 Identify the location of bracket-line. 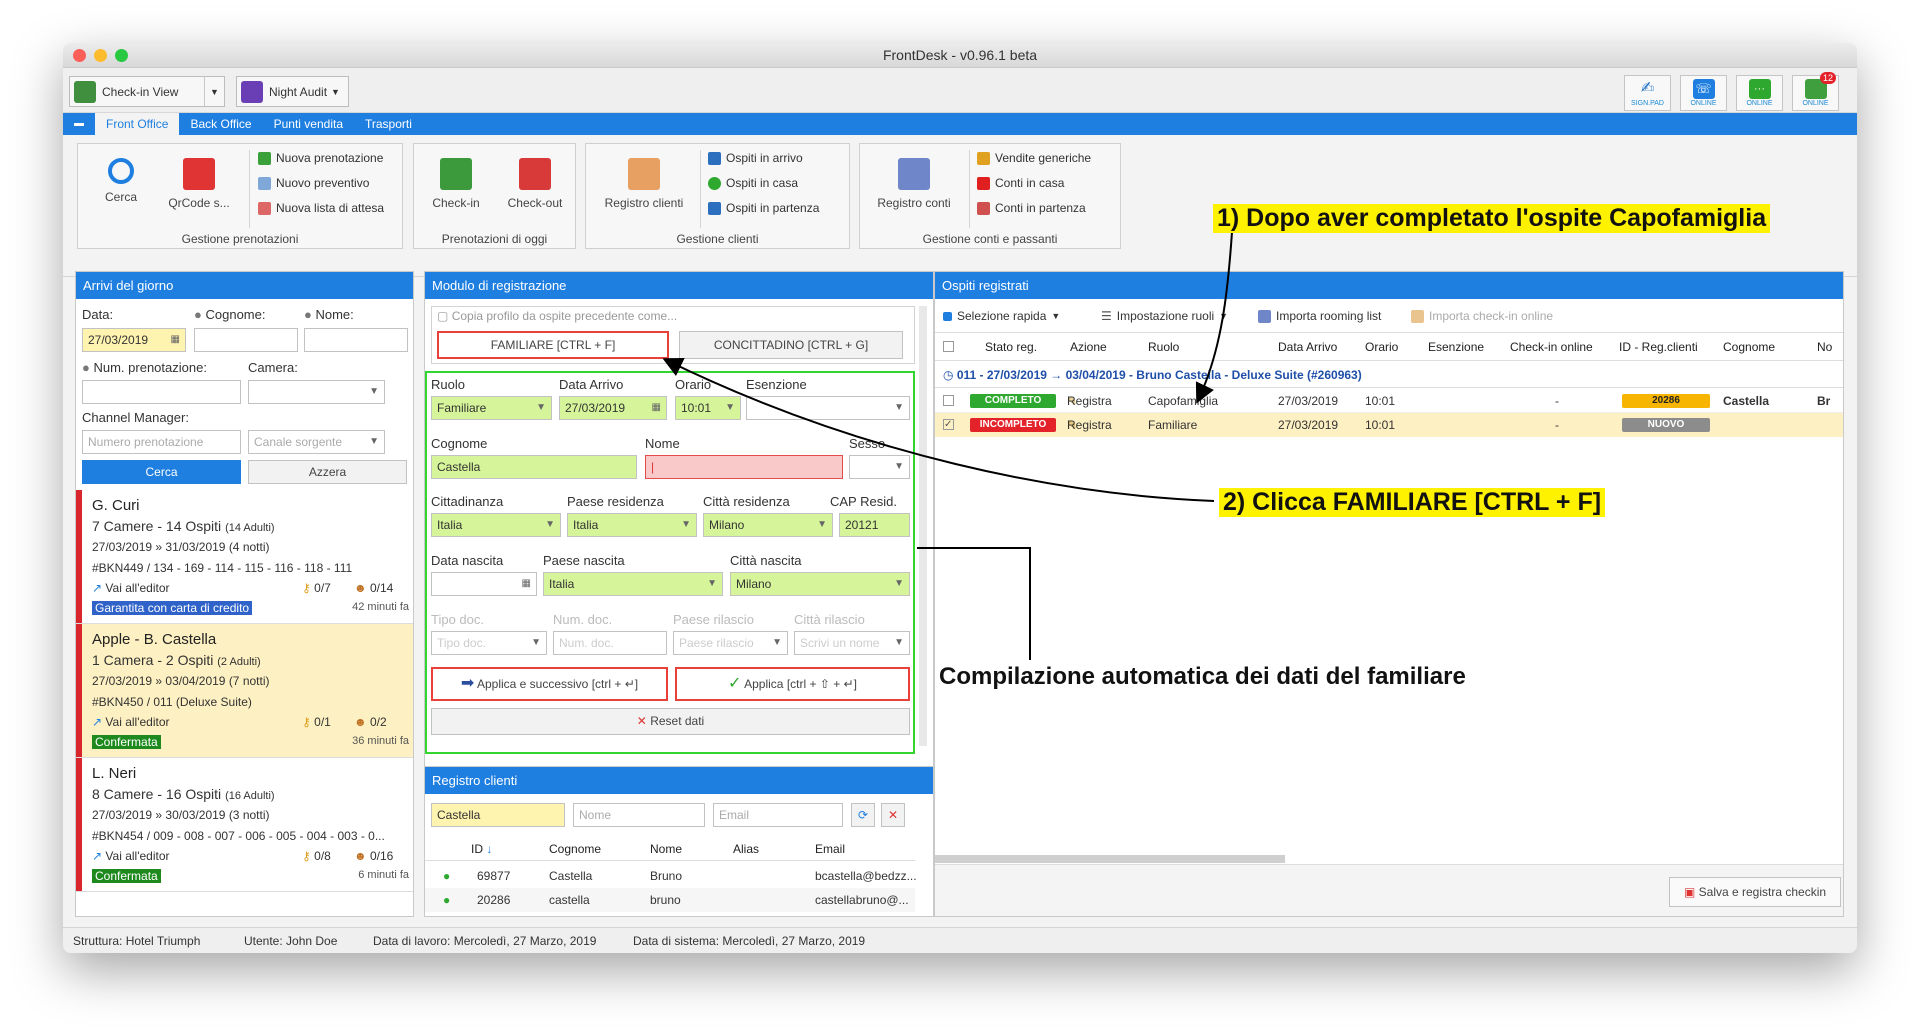
(974, 603).